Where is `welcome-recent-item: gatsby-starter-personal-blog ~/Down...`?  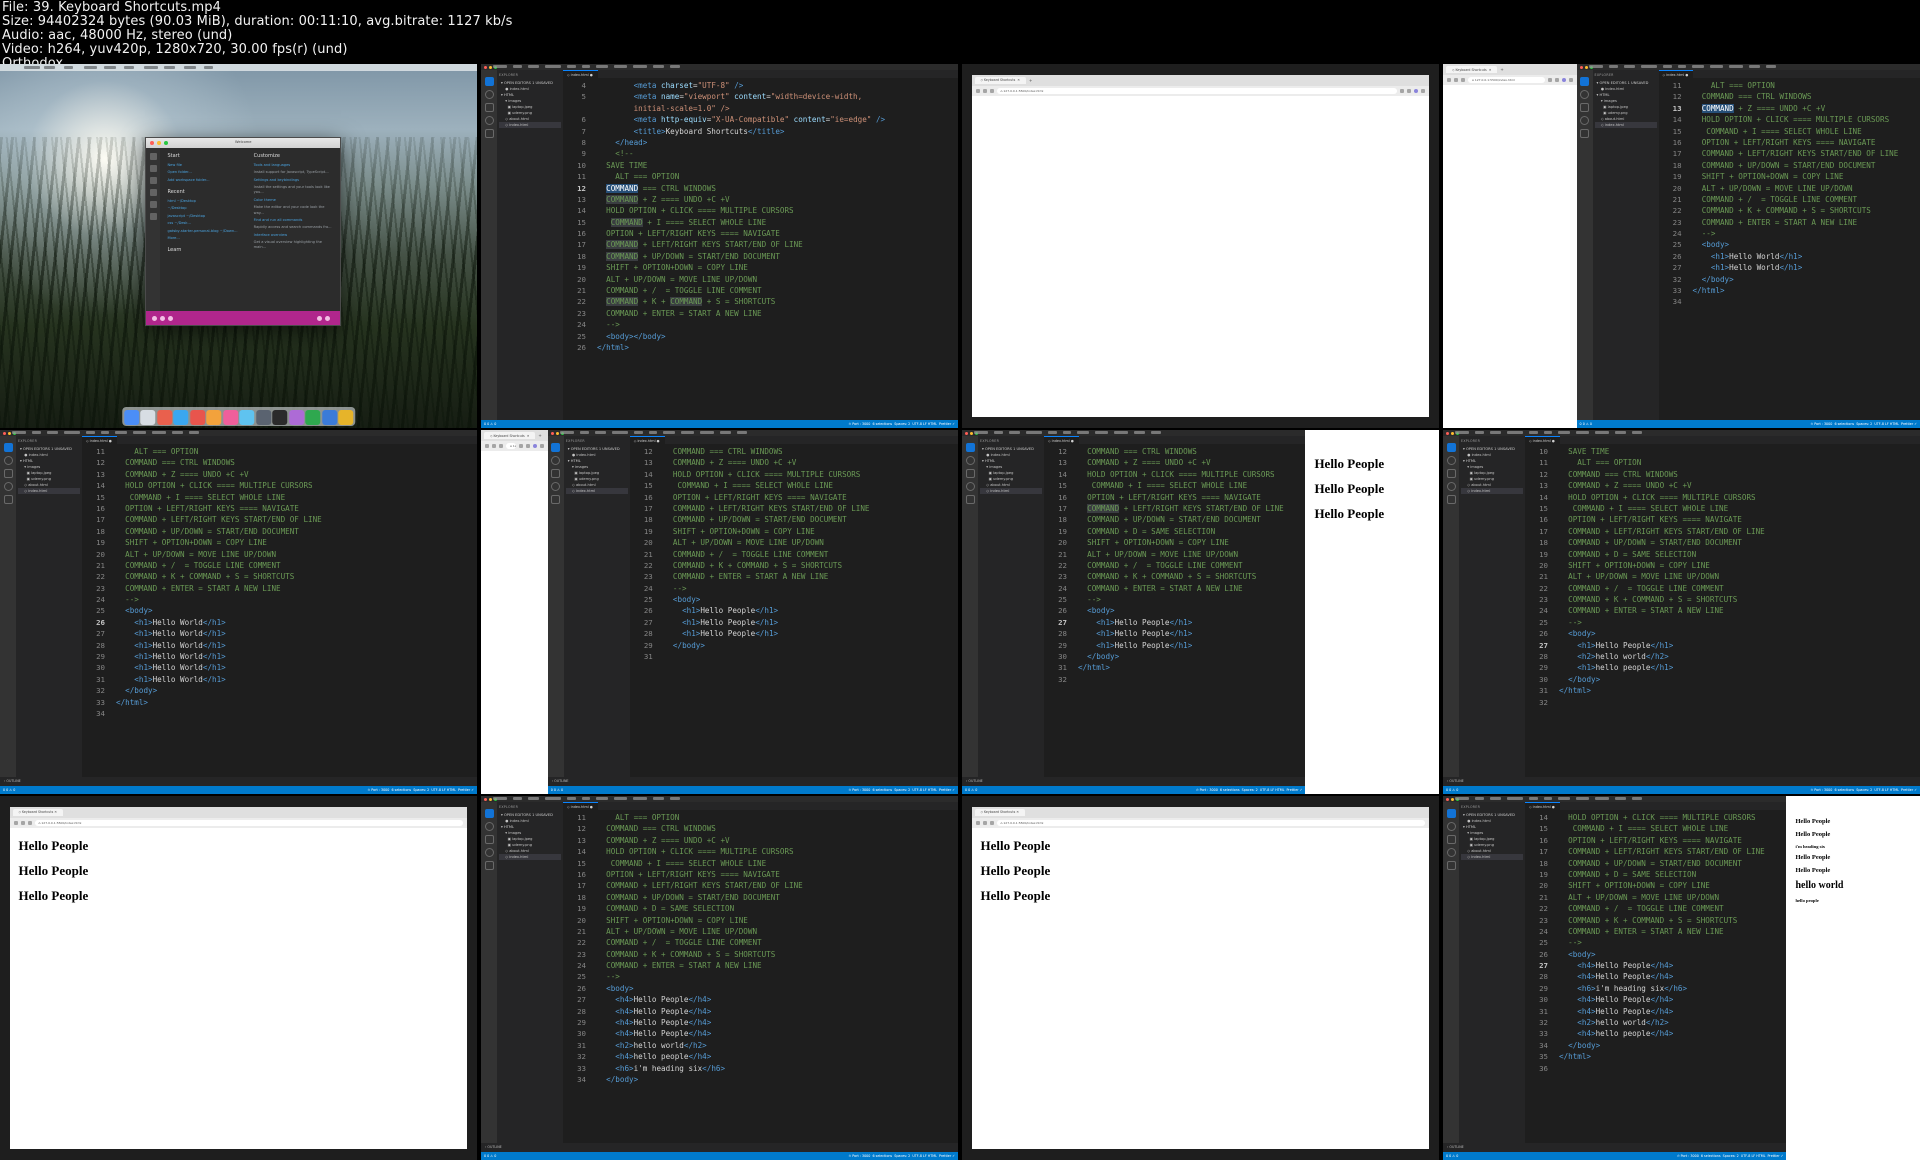
welcome-recent-item: gatsby-starter-personal-blog ~/Down... is located at coordinates (203, 231).